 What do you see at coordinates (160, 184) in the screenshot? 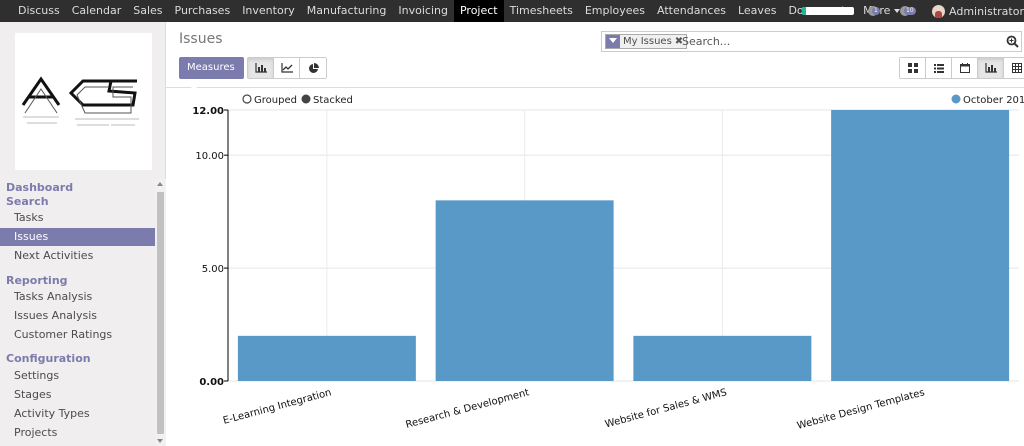
I see `scroll-up-icon` at bounding box center [160, 184].